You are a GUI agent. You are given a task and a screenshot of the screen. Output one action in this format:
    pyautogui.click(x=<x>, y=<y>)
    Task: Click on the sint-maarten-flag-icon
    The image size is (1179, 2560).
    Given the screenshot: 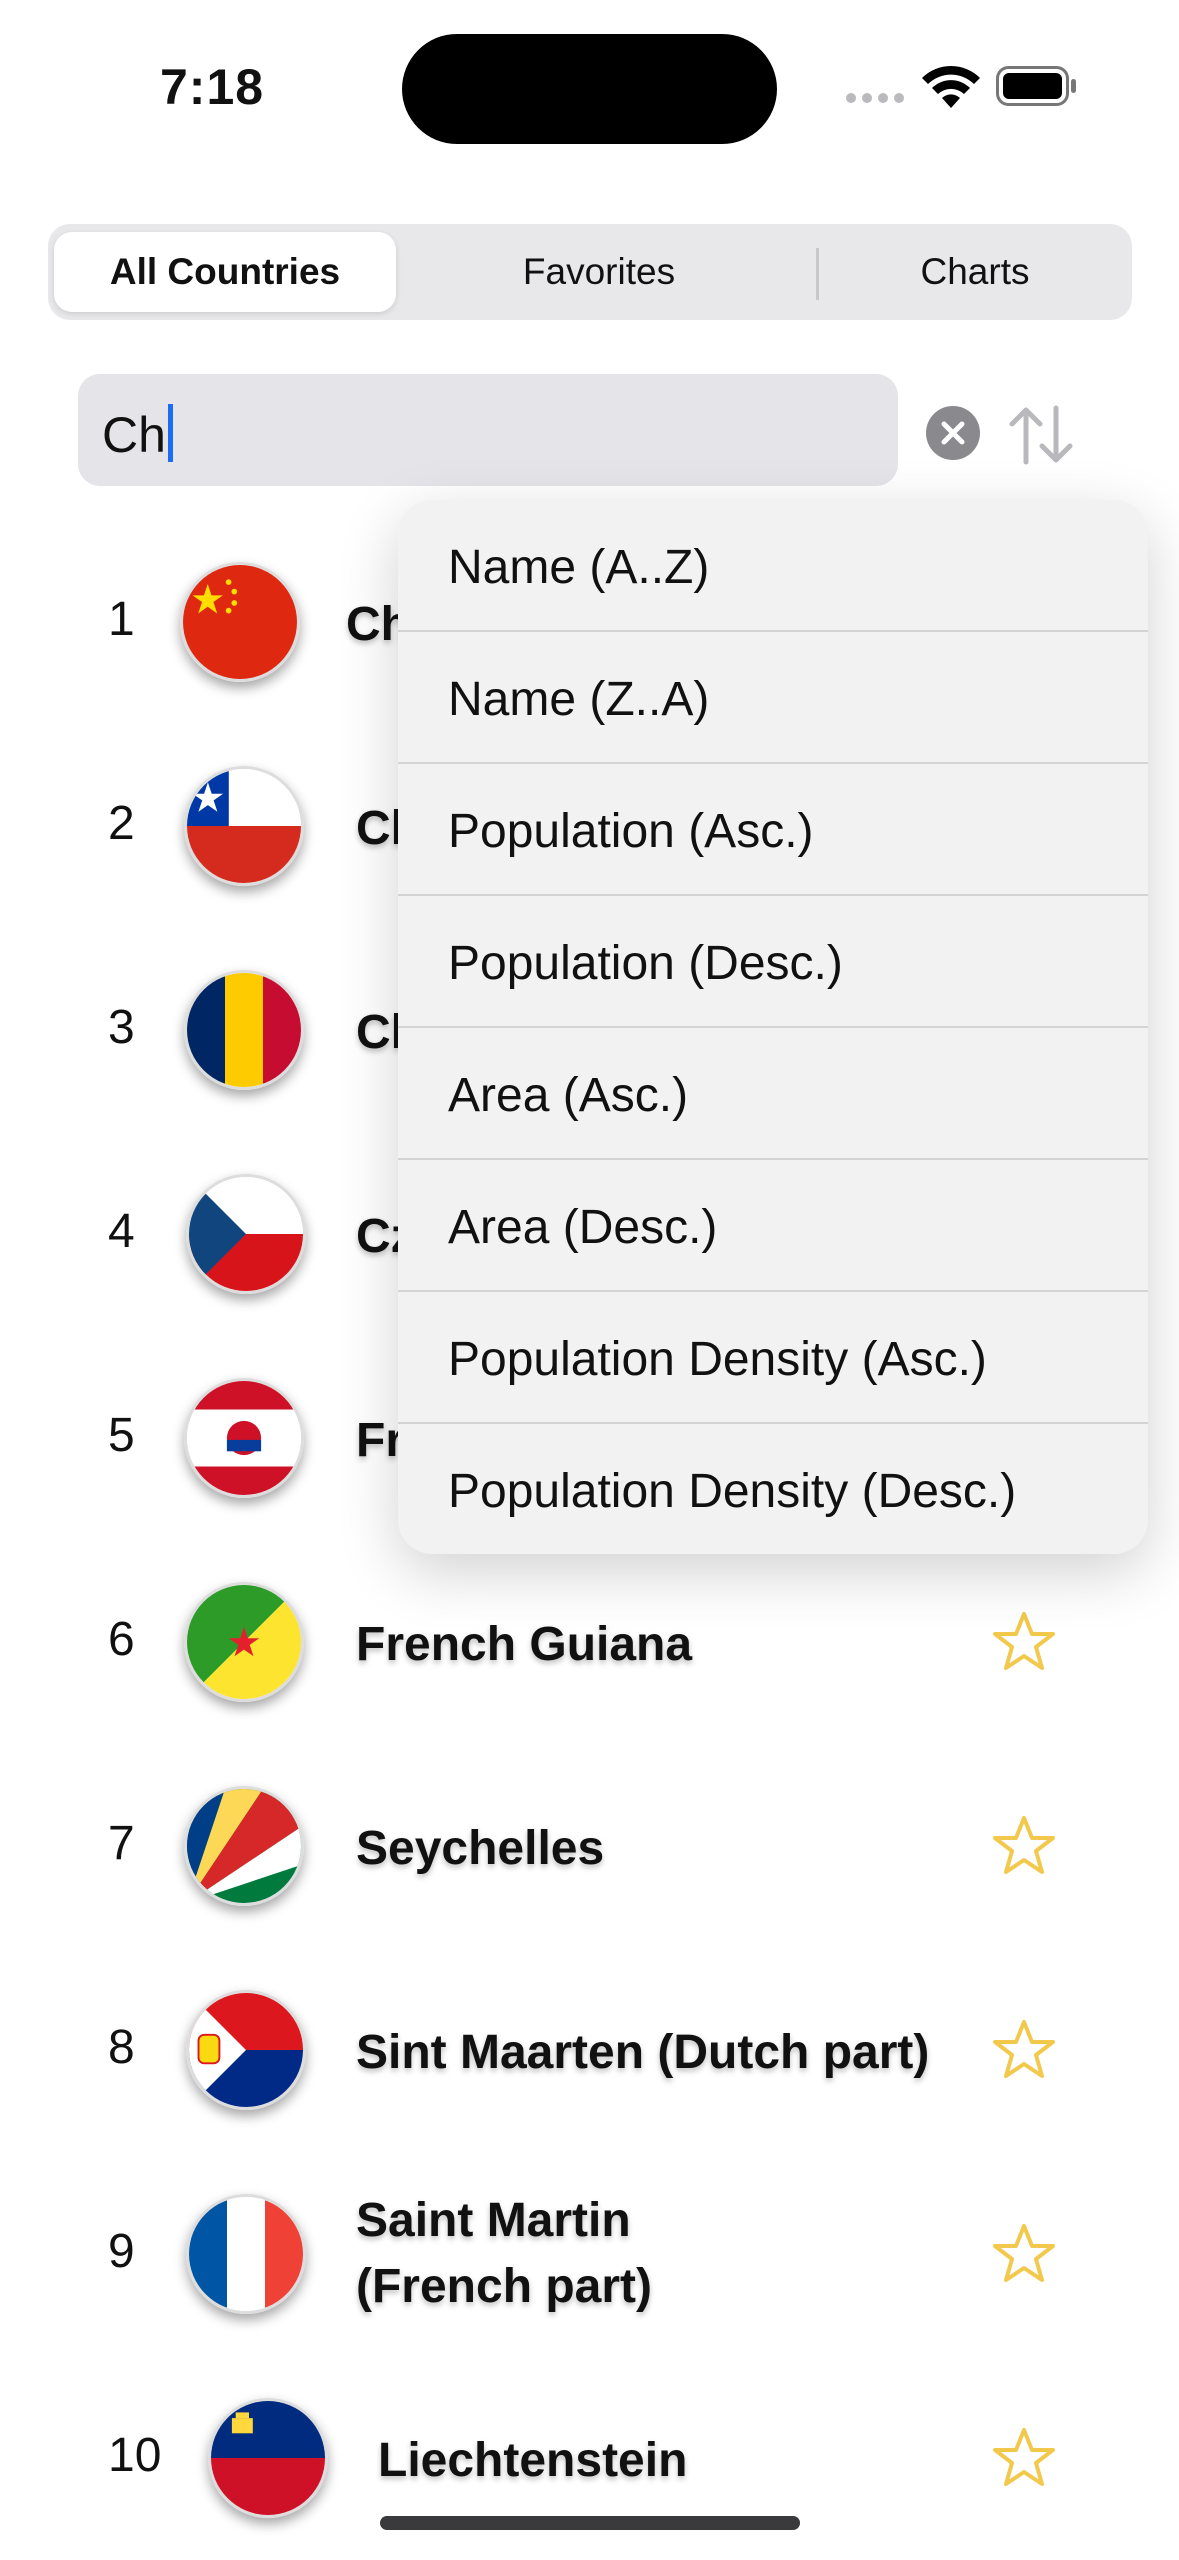 What is the action you would take?
    pyautogui.click(x=246, y=2050)
    